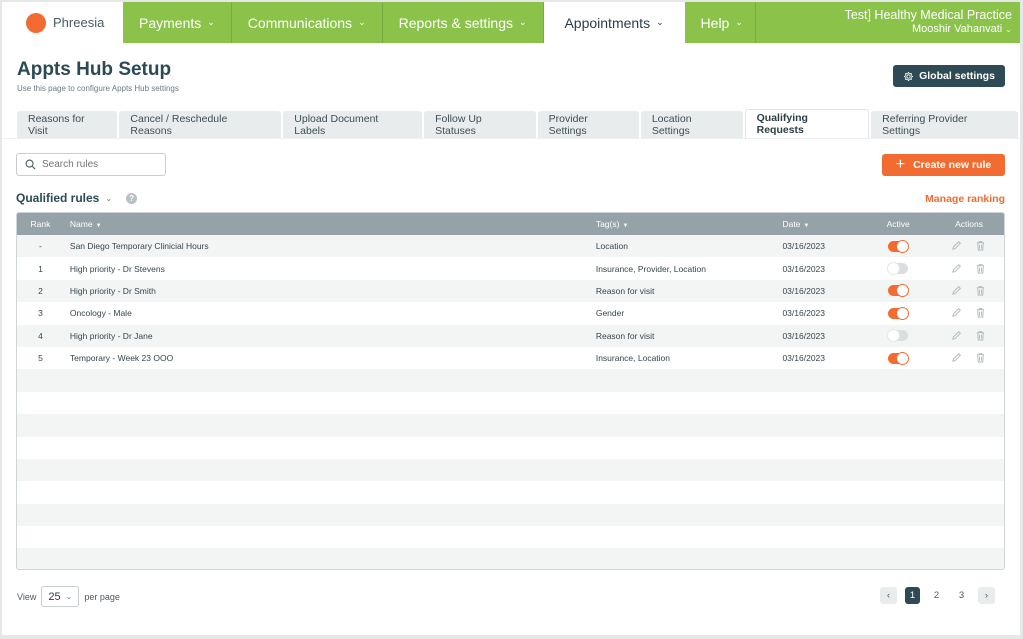 Image resolution: width=1023 pixels, height=639 pixels. Describe the element at coordinates (607, 22) in the screenshot. I see `nav-label: Appointments` at that location.